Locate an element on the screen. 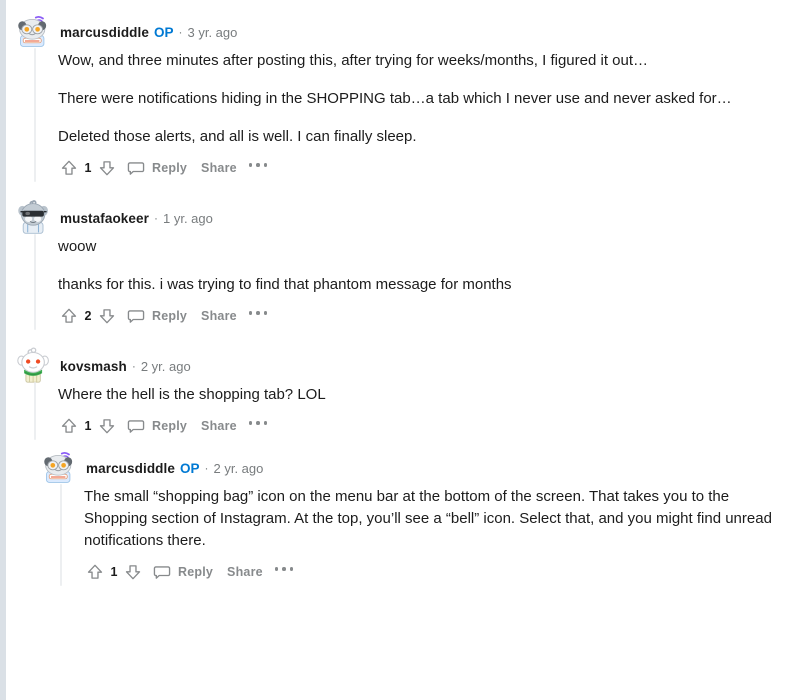  comment-header: kovsmash · 2 yr. ago is located at coordinates (407, 365).